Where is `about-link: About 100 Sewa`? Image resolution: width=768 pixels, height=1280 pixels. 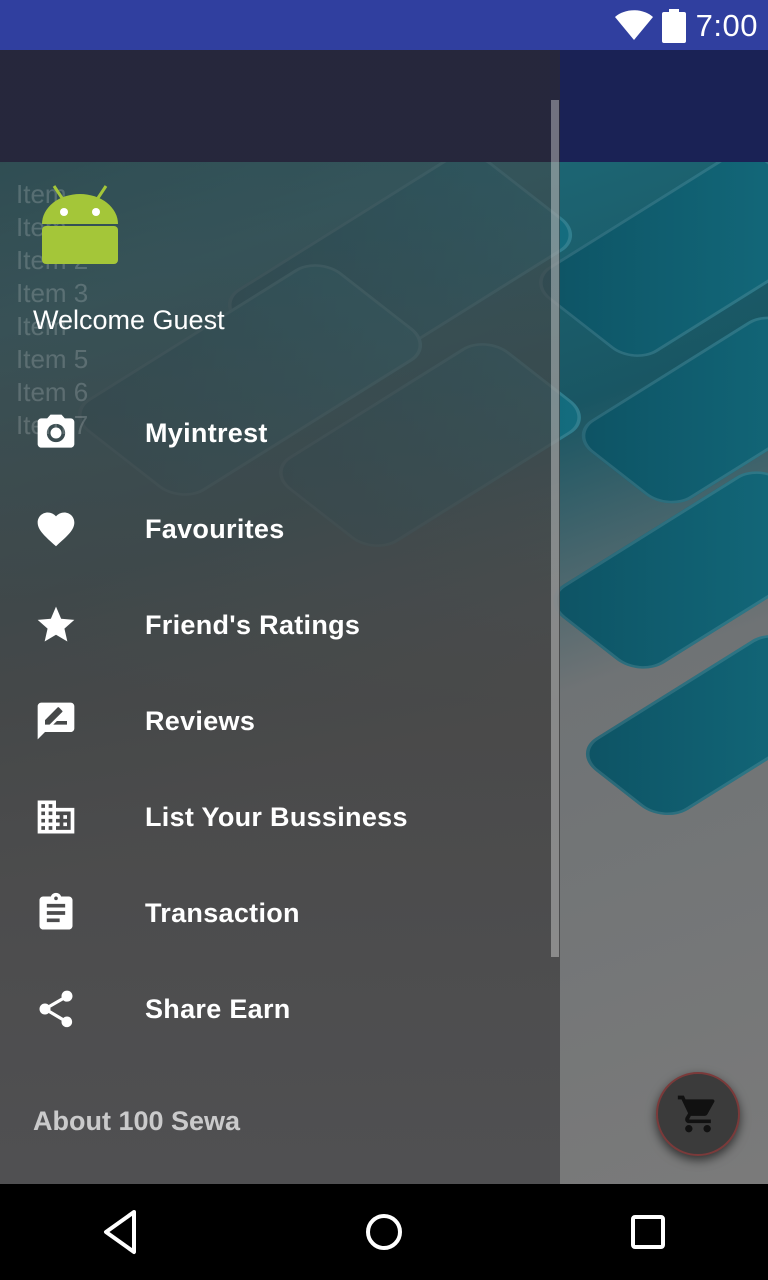
about-link: About 100 Sewa is located at coordinates (136, 1121).